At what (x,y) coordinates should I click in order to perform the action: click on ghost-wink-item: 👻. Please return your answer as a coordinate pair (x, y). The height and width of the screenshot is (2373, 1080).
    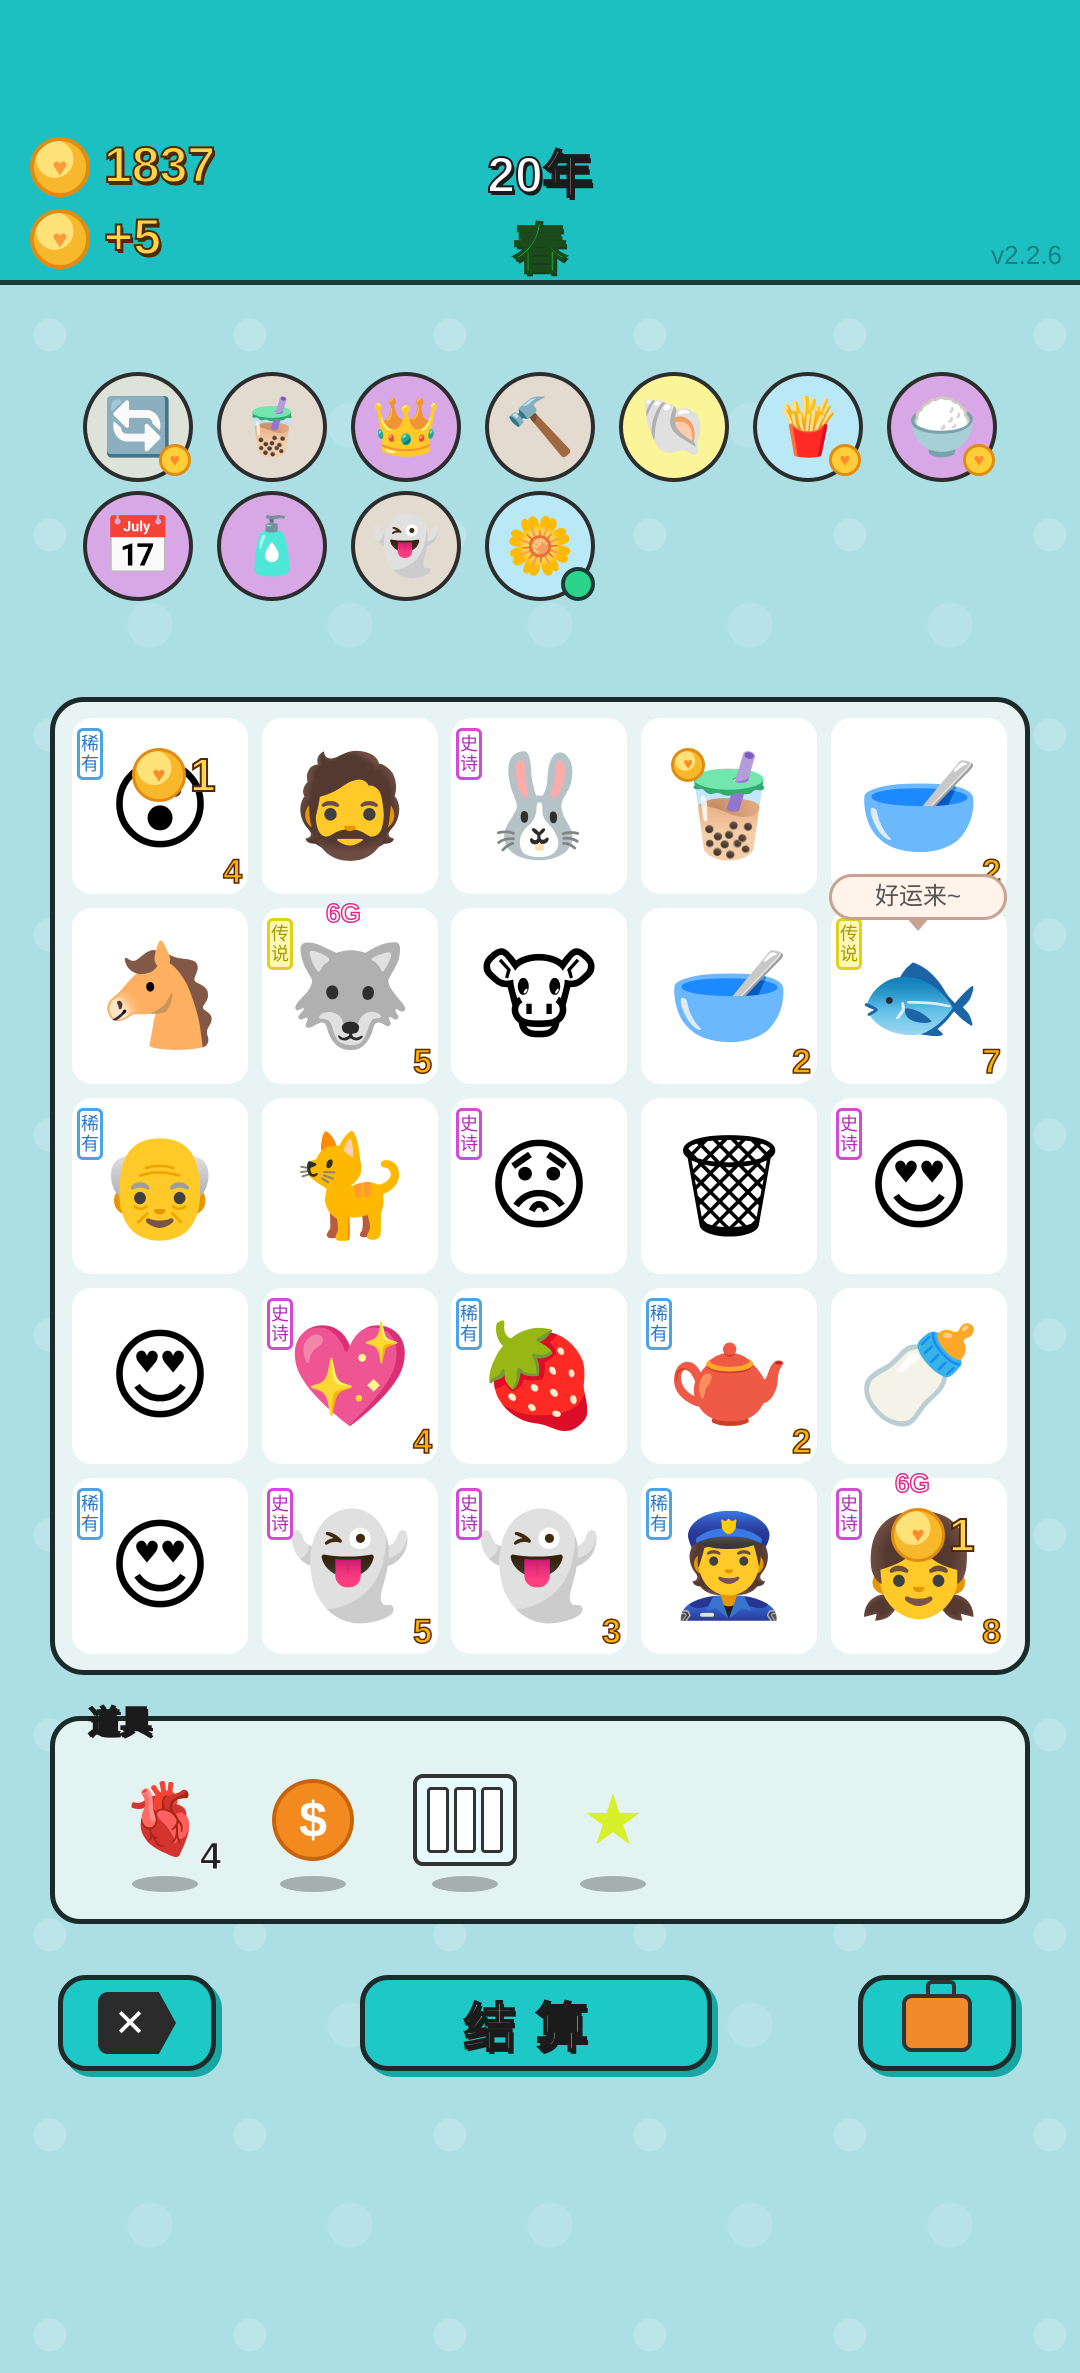
    Looking at the image, I should click on (406, 546).